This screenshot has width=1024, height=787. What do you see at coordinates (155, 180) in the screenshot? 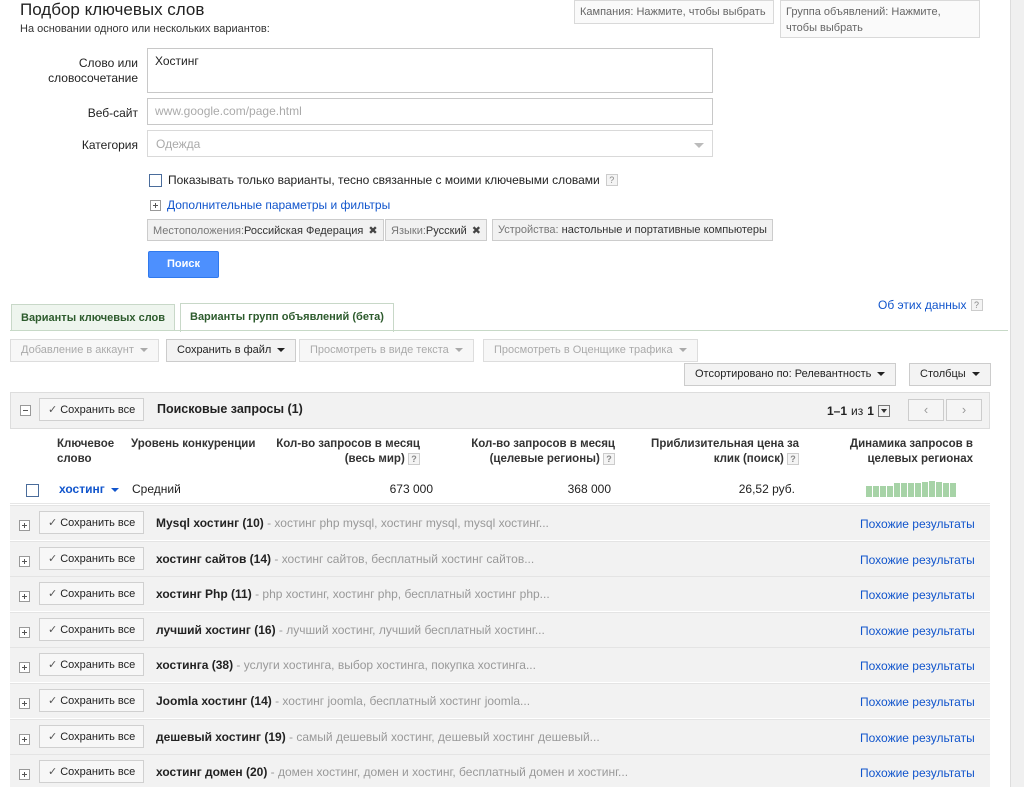
I see `close-only-checkbox` at bounding box center [155, 180].